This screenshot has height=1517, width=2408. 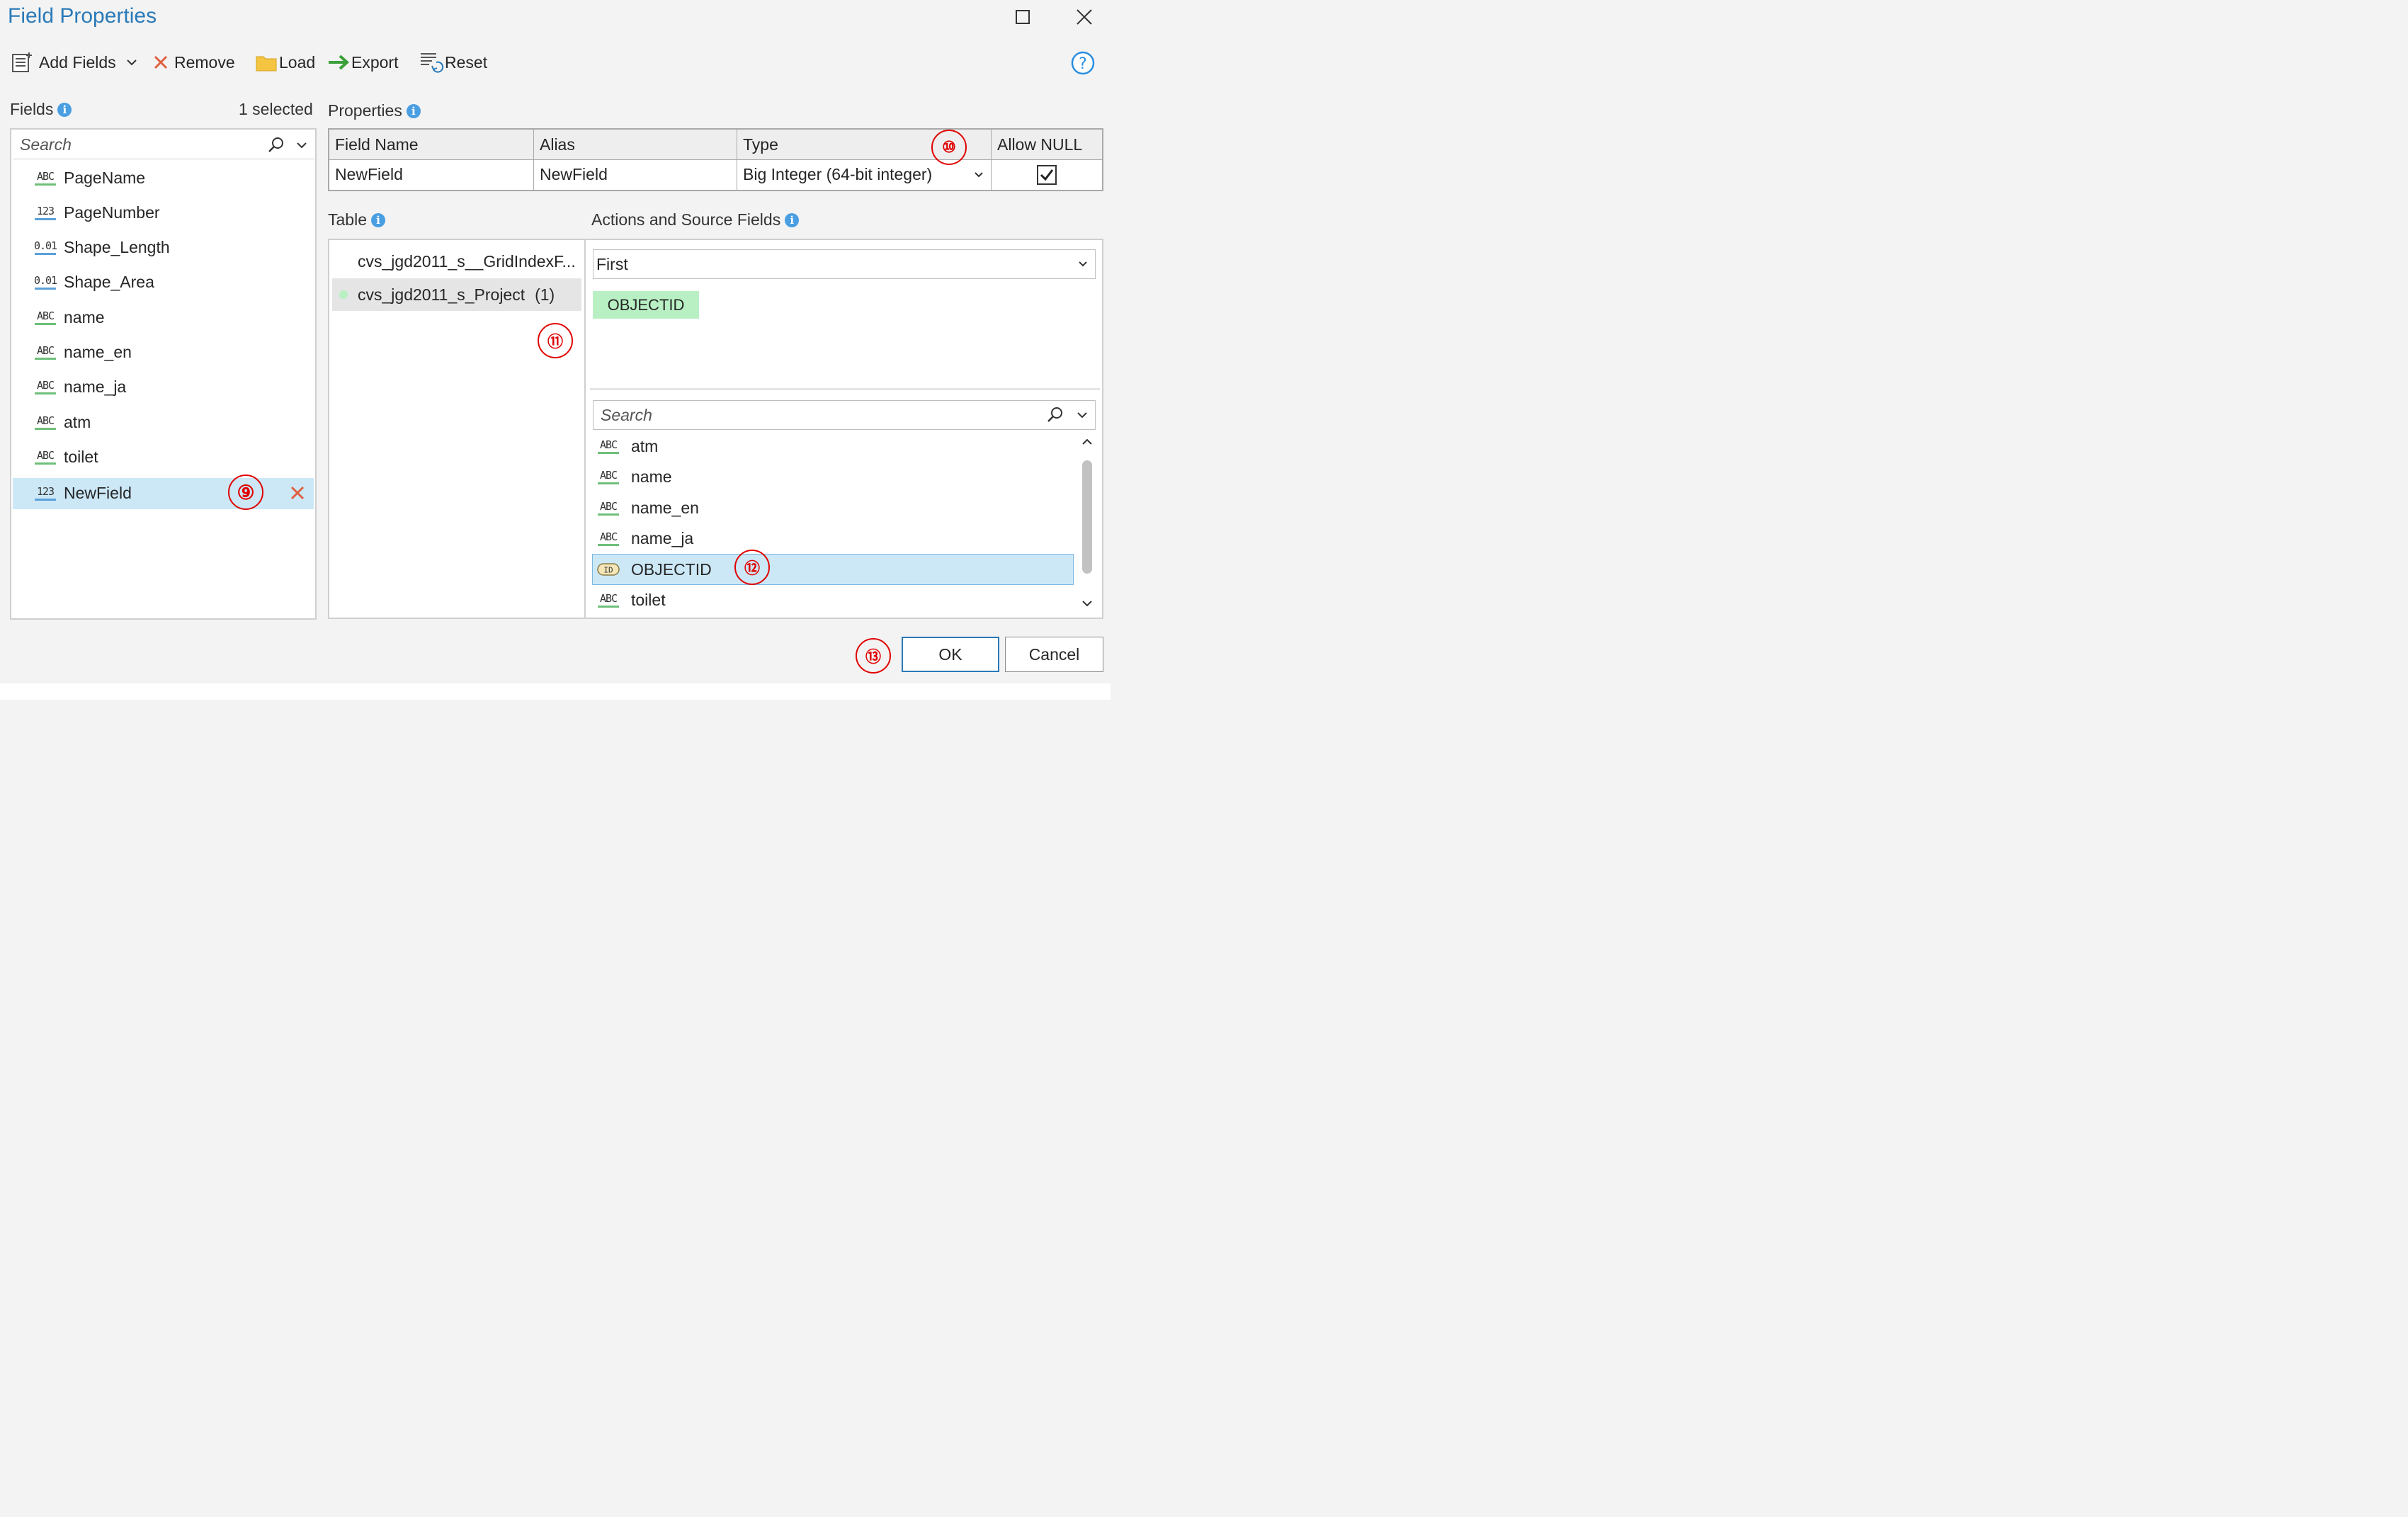 I want to click on source-field-name: name, so click(x=651, y=476).